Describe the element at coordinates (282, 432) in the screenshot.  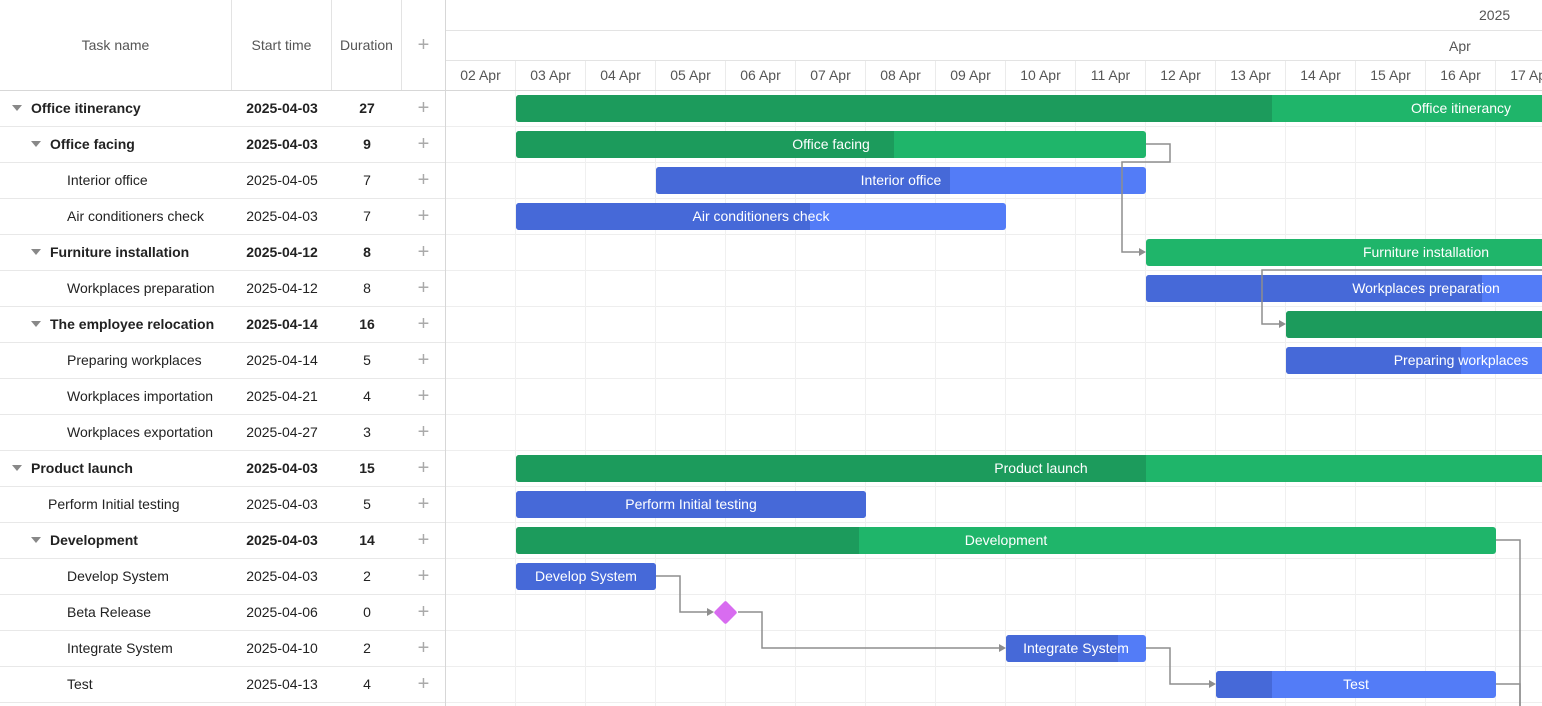
I see `start-time-cell: 2025-04-27` at that location.